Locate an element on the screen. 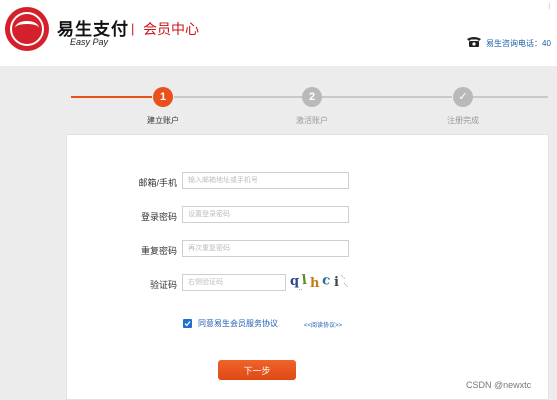 The width and height of the screenshot is (557, 400). captcha-char: h is located at coordinates (315, 283).